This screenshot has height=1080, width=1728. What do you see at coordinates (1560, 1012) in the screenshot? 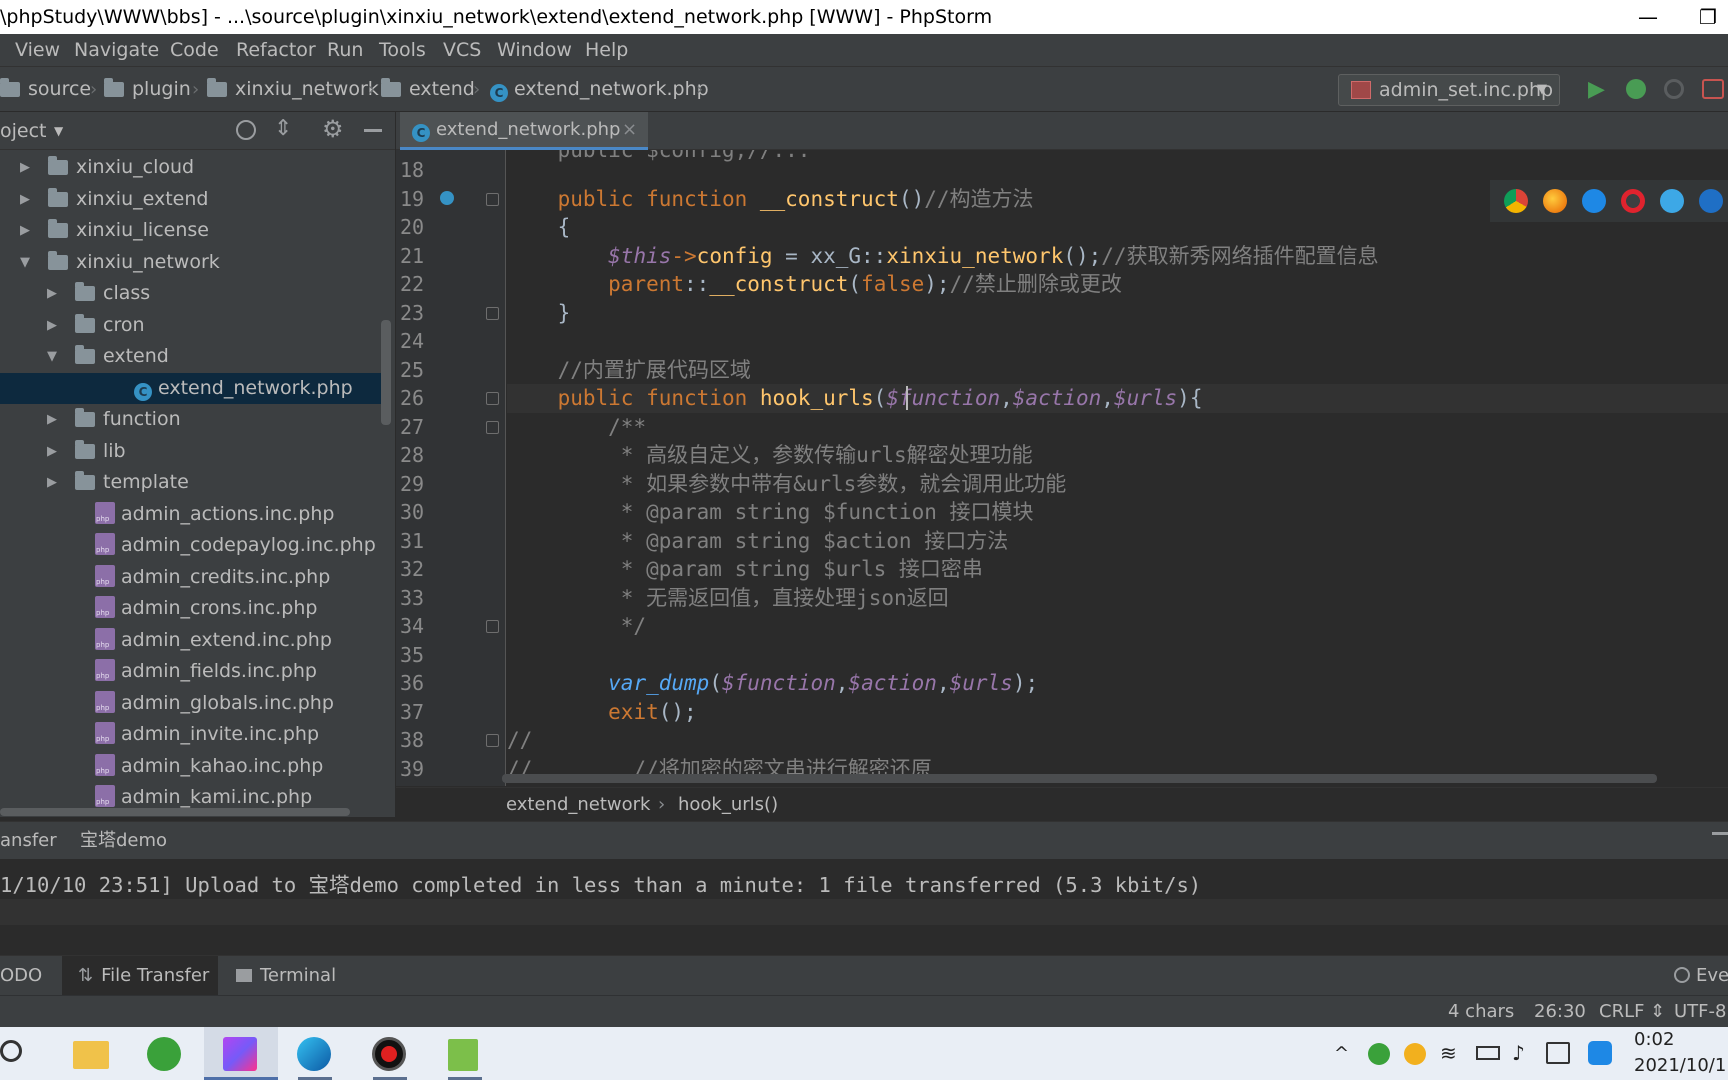
I see `caret-position: 26:30` at bounding box center [1560, 1012].